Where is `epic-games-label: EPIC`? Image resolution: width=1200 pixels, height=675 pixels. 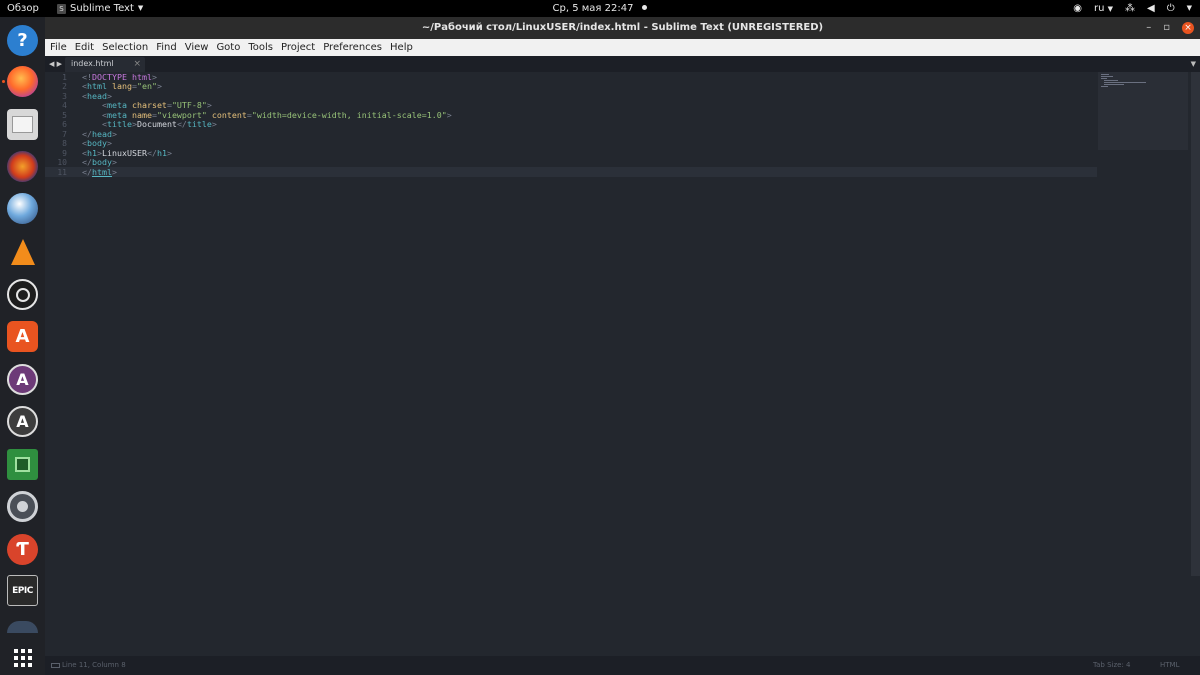 epic-games-label: EPIC is located at coordinates (22, 590).